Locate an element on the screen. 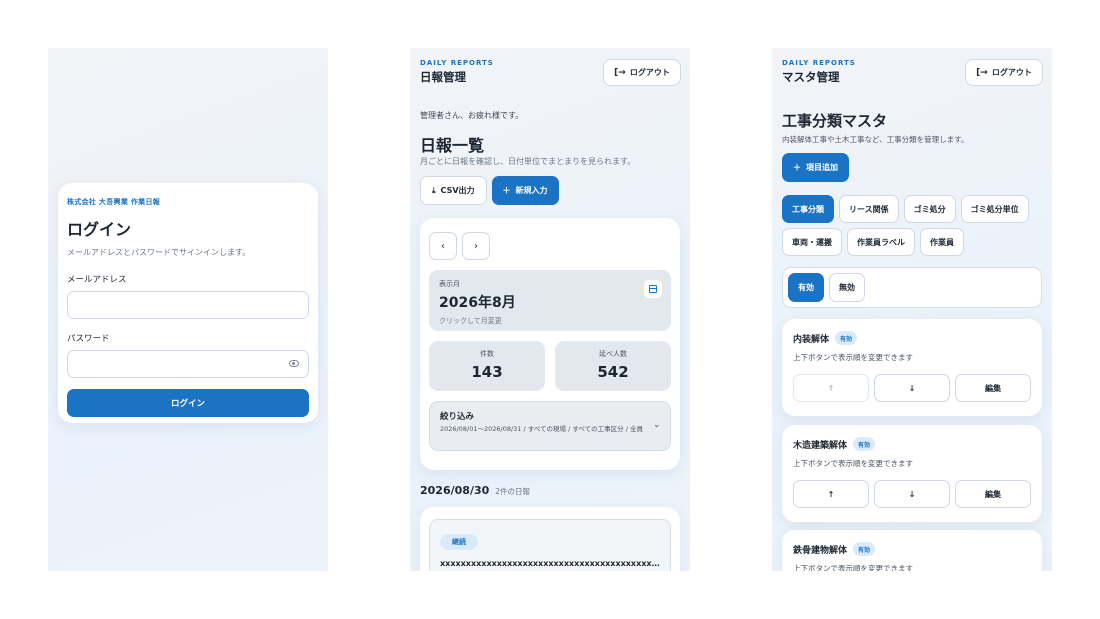 This screenshot has width=1100, height=619. filter-title: 絞り込み is located at coordinates (457, 417).